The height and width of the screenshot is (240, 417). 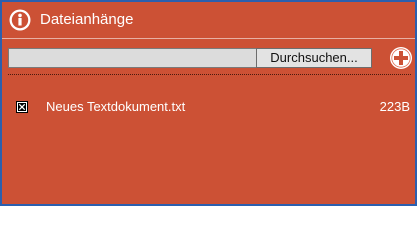 What do you see at coordinates (115, 107) in the screenshot?
I see `attachment-name: Neues Textdokument.txt` at bounding box center [115, 107].